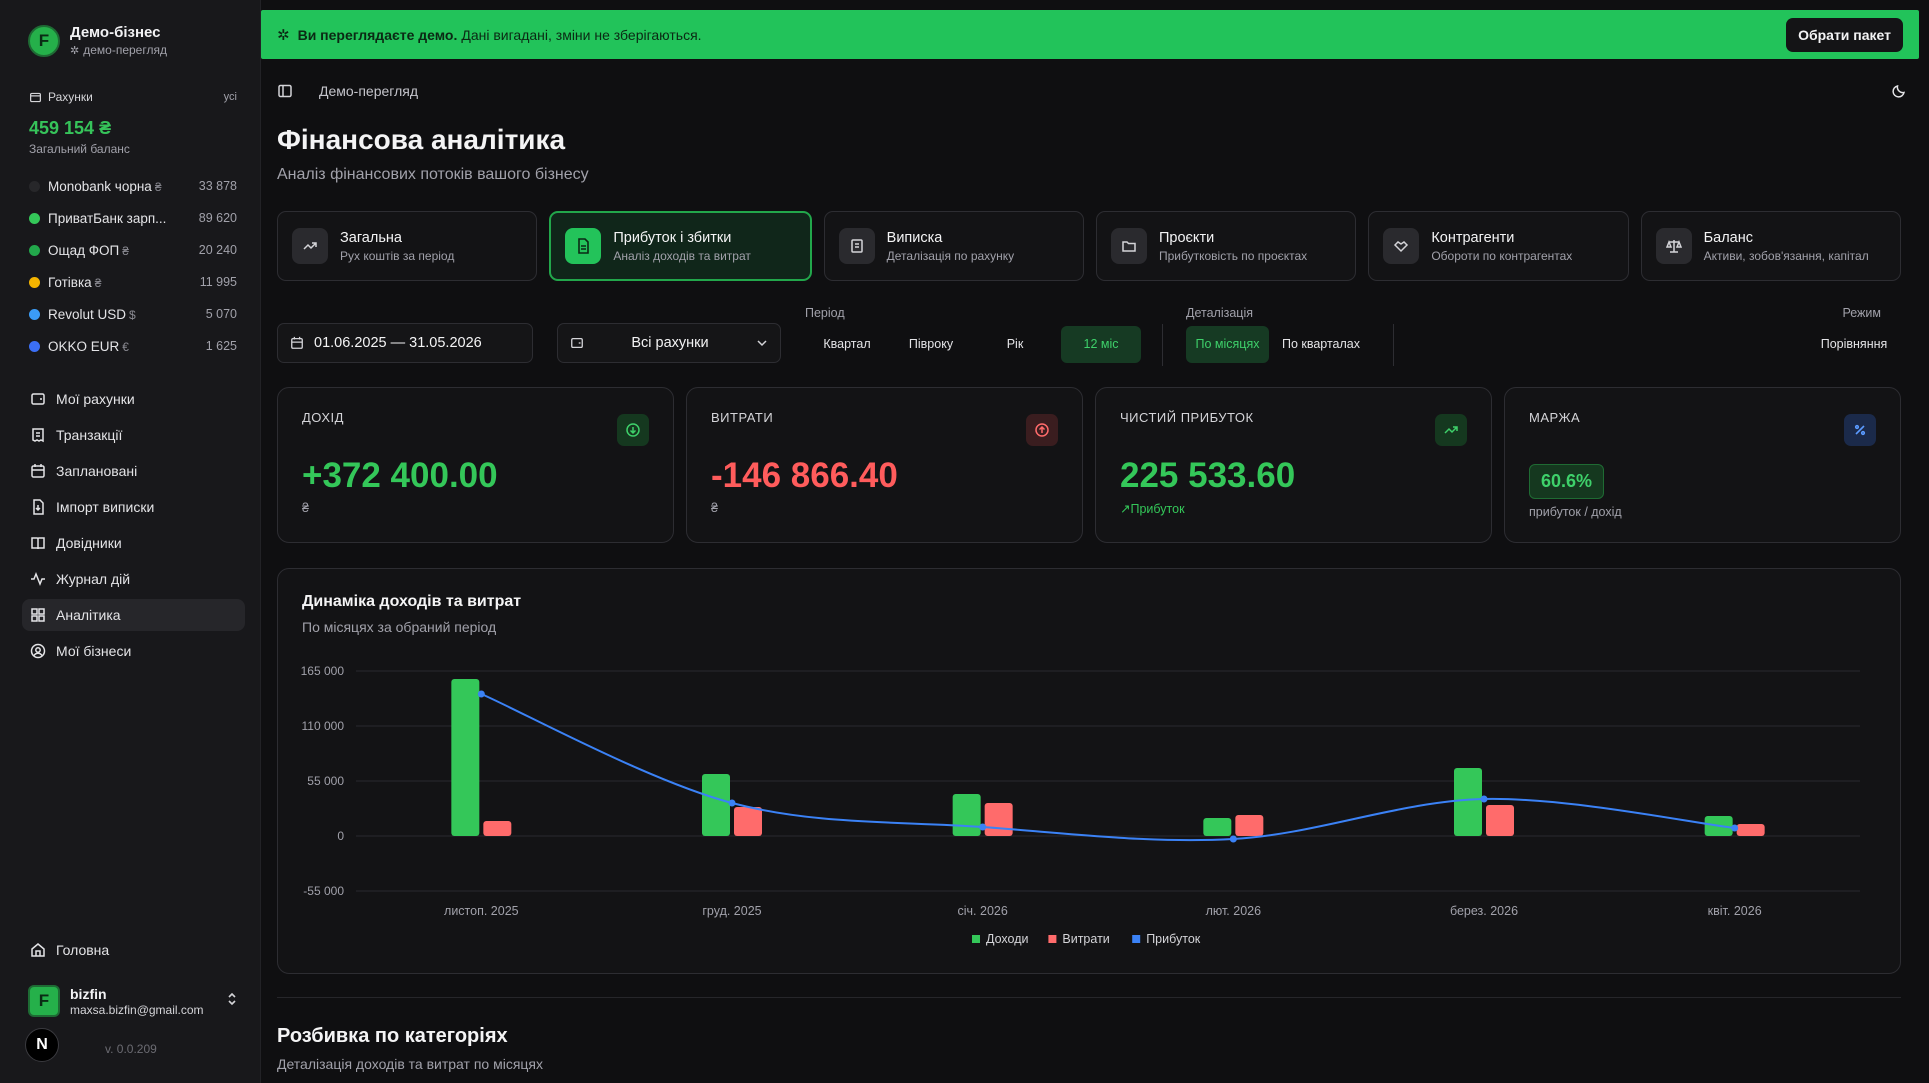 Image resolution: width=1929 pixels, height=1083 pixels. Describe the element at coordinates (1844, 34) in the screenshot. I see `choose-plan-button: Обрати пакет` at that location.